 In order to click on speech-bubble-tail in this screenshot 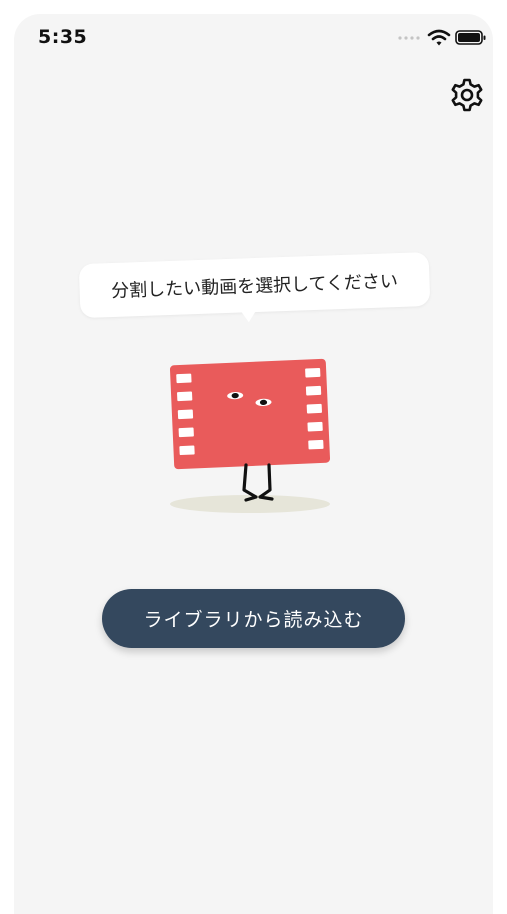, I will do `click(248, 316)`.